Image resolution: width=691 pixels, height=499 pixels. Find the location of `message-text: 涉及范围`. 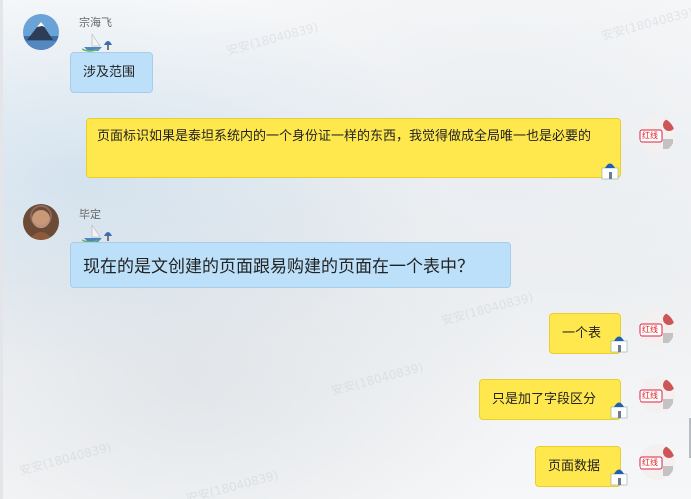

message-text: 涉及范围 is located at coordinates (109, 72).